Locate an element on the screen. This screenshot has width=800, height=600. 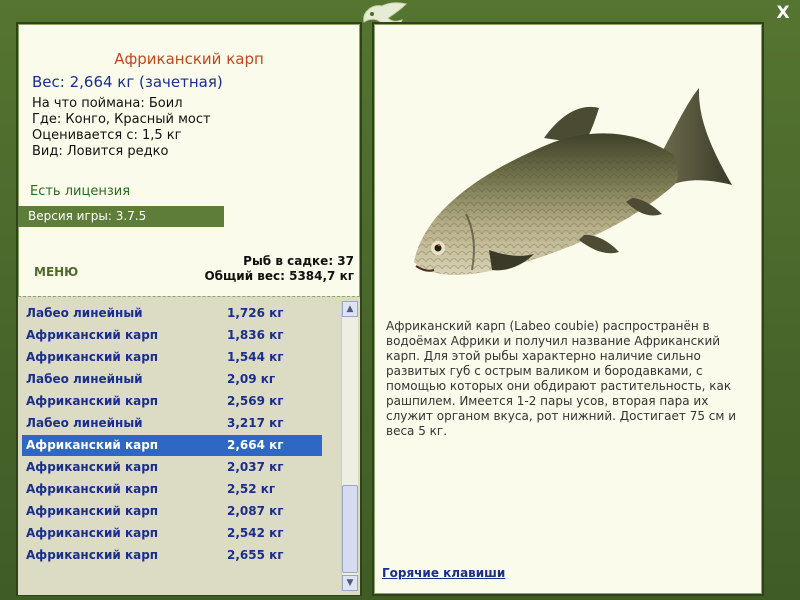
min-weight-info: Оценивается с: 1,5 кг is located at coordinates (107, 135).